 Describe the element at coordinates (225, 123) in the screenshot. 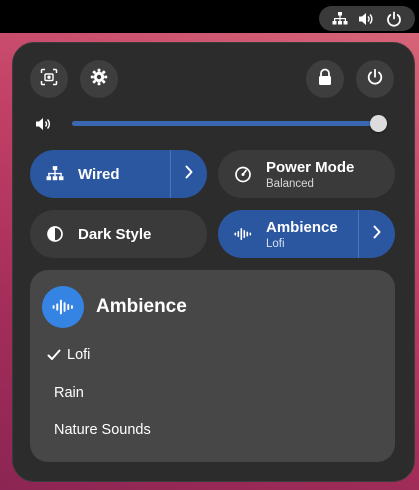

I see `volume-slider-fill` at that location.